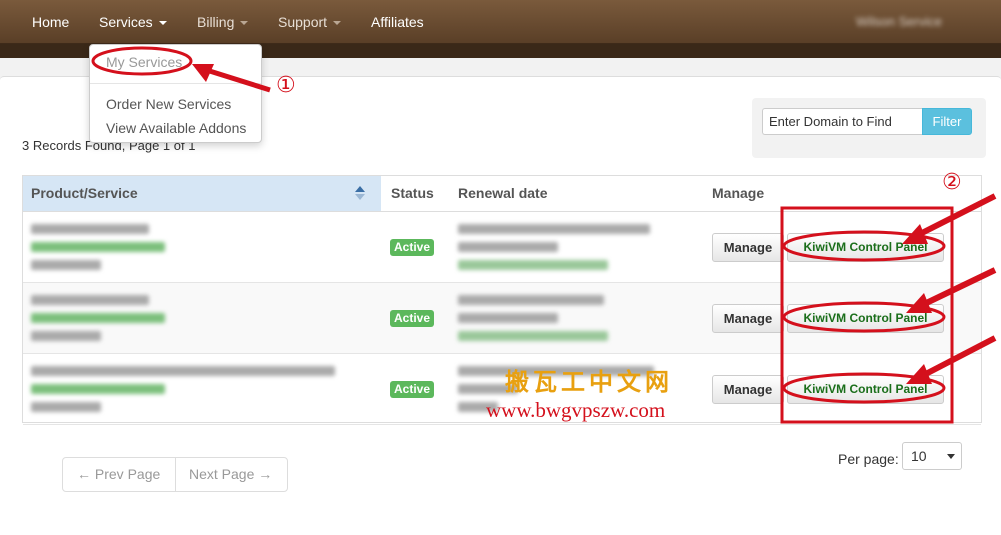 This screenshot has height=535, width=1001. I want to click on nav-affiliates: Affiliates, so click(397, 22).